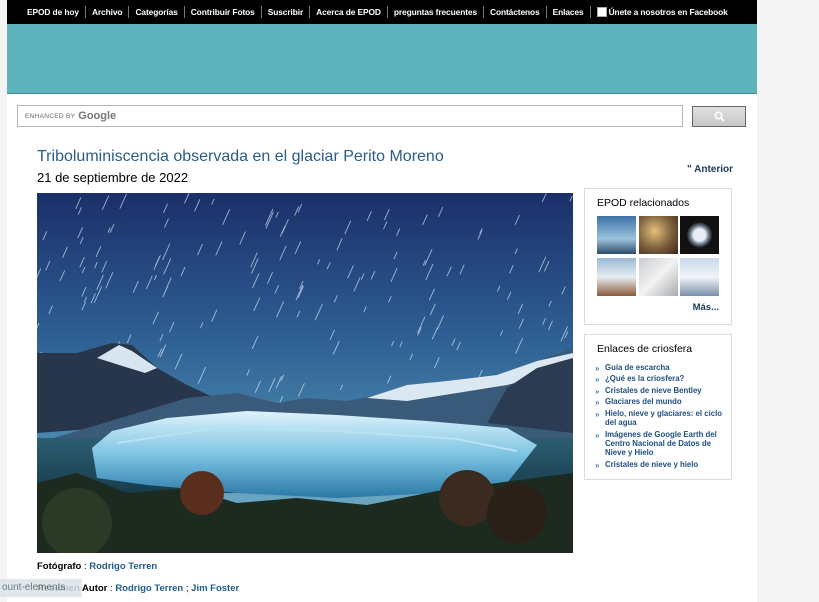 This screenshot has width=819, height=602. I want to click on cryo-link-world-glaciers: » Glaciares del mundo, so click(659, 402).